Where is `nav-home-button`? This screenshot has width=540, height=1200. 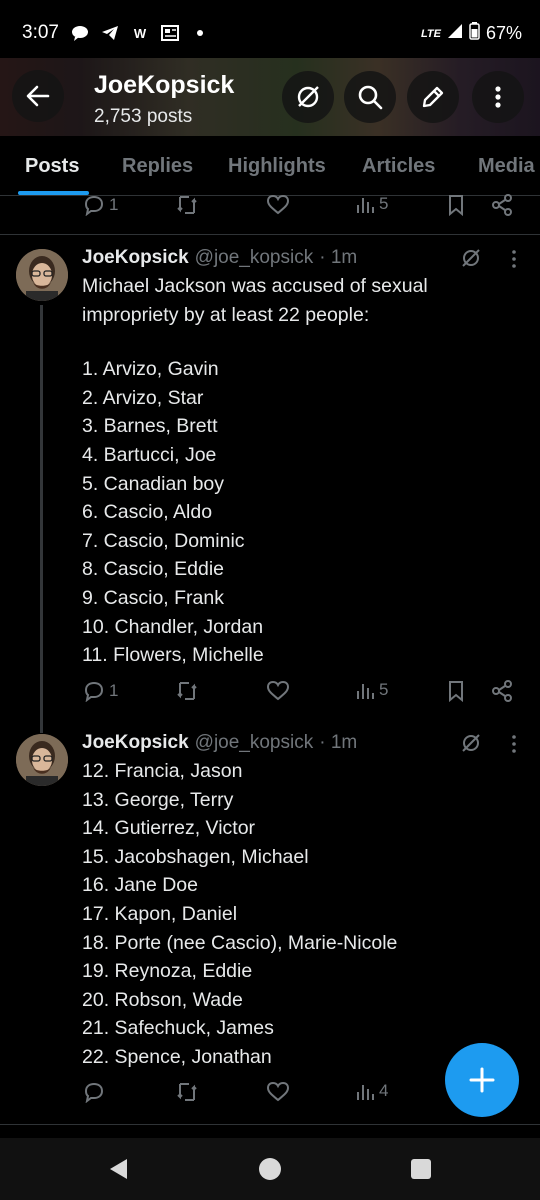 nav-home-button is located at coordinates (270, 1169).